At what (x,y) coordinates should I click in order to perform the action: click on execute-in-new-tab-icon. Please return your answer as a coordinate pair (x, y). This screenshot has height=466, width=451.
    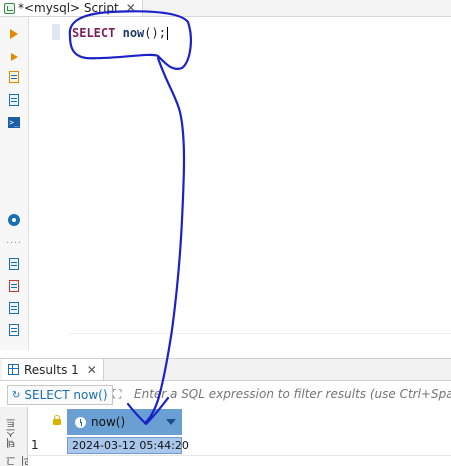
    Looking at the image, I should click on (14, 77).